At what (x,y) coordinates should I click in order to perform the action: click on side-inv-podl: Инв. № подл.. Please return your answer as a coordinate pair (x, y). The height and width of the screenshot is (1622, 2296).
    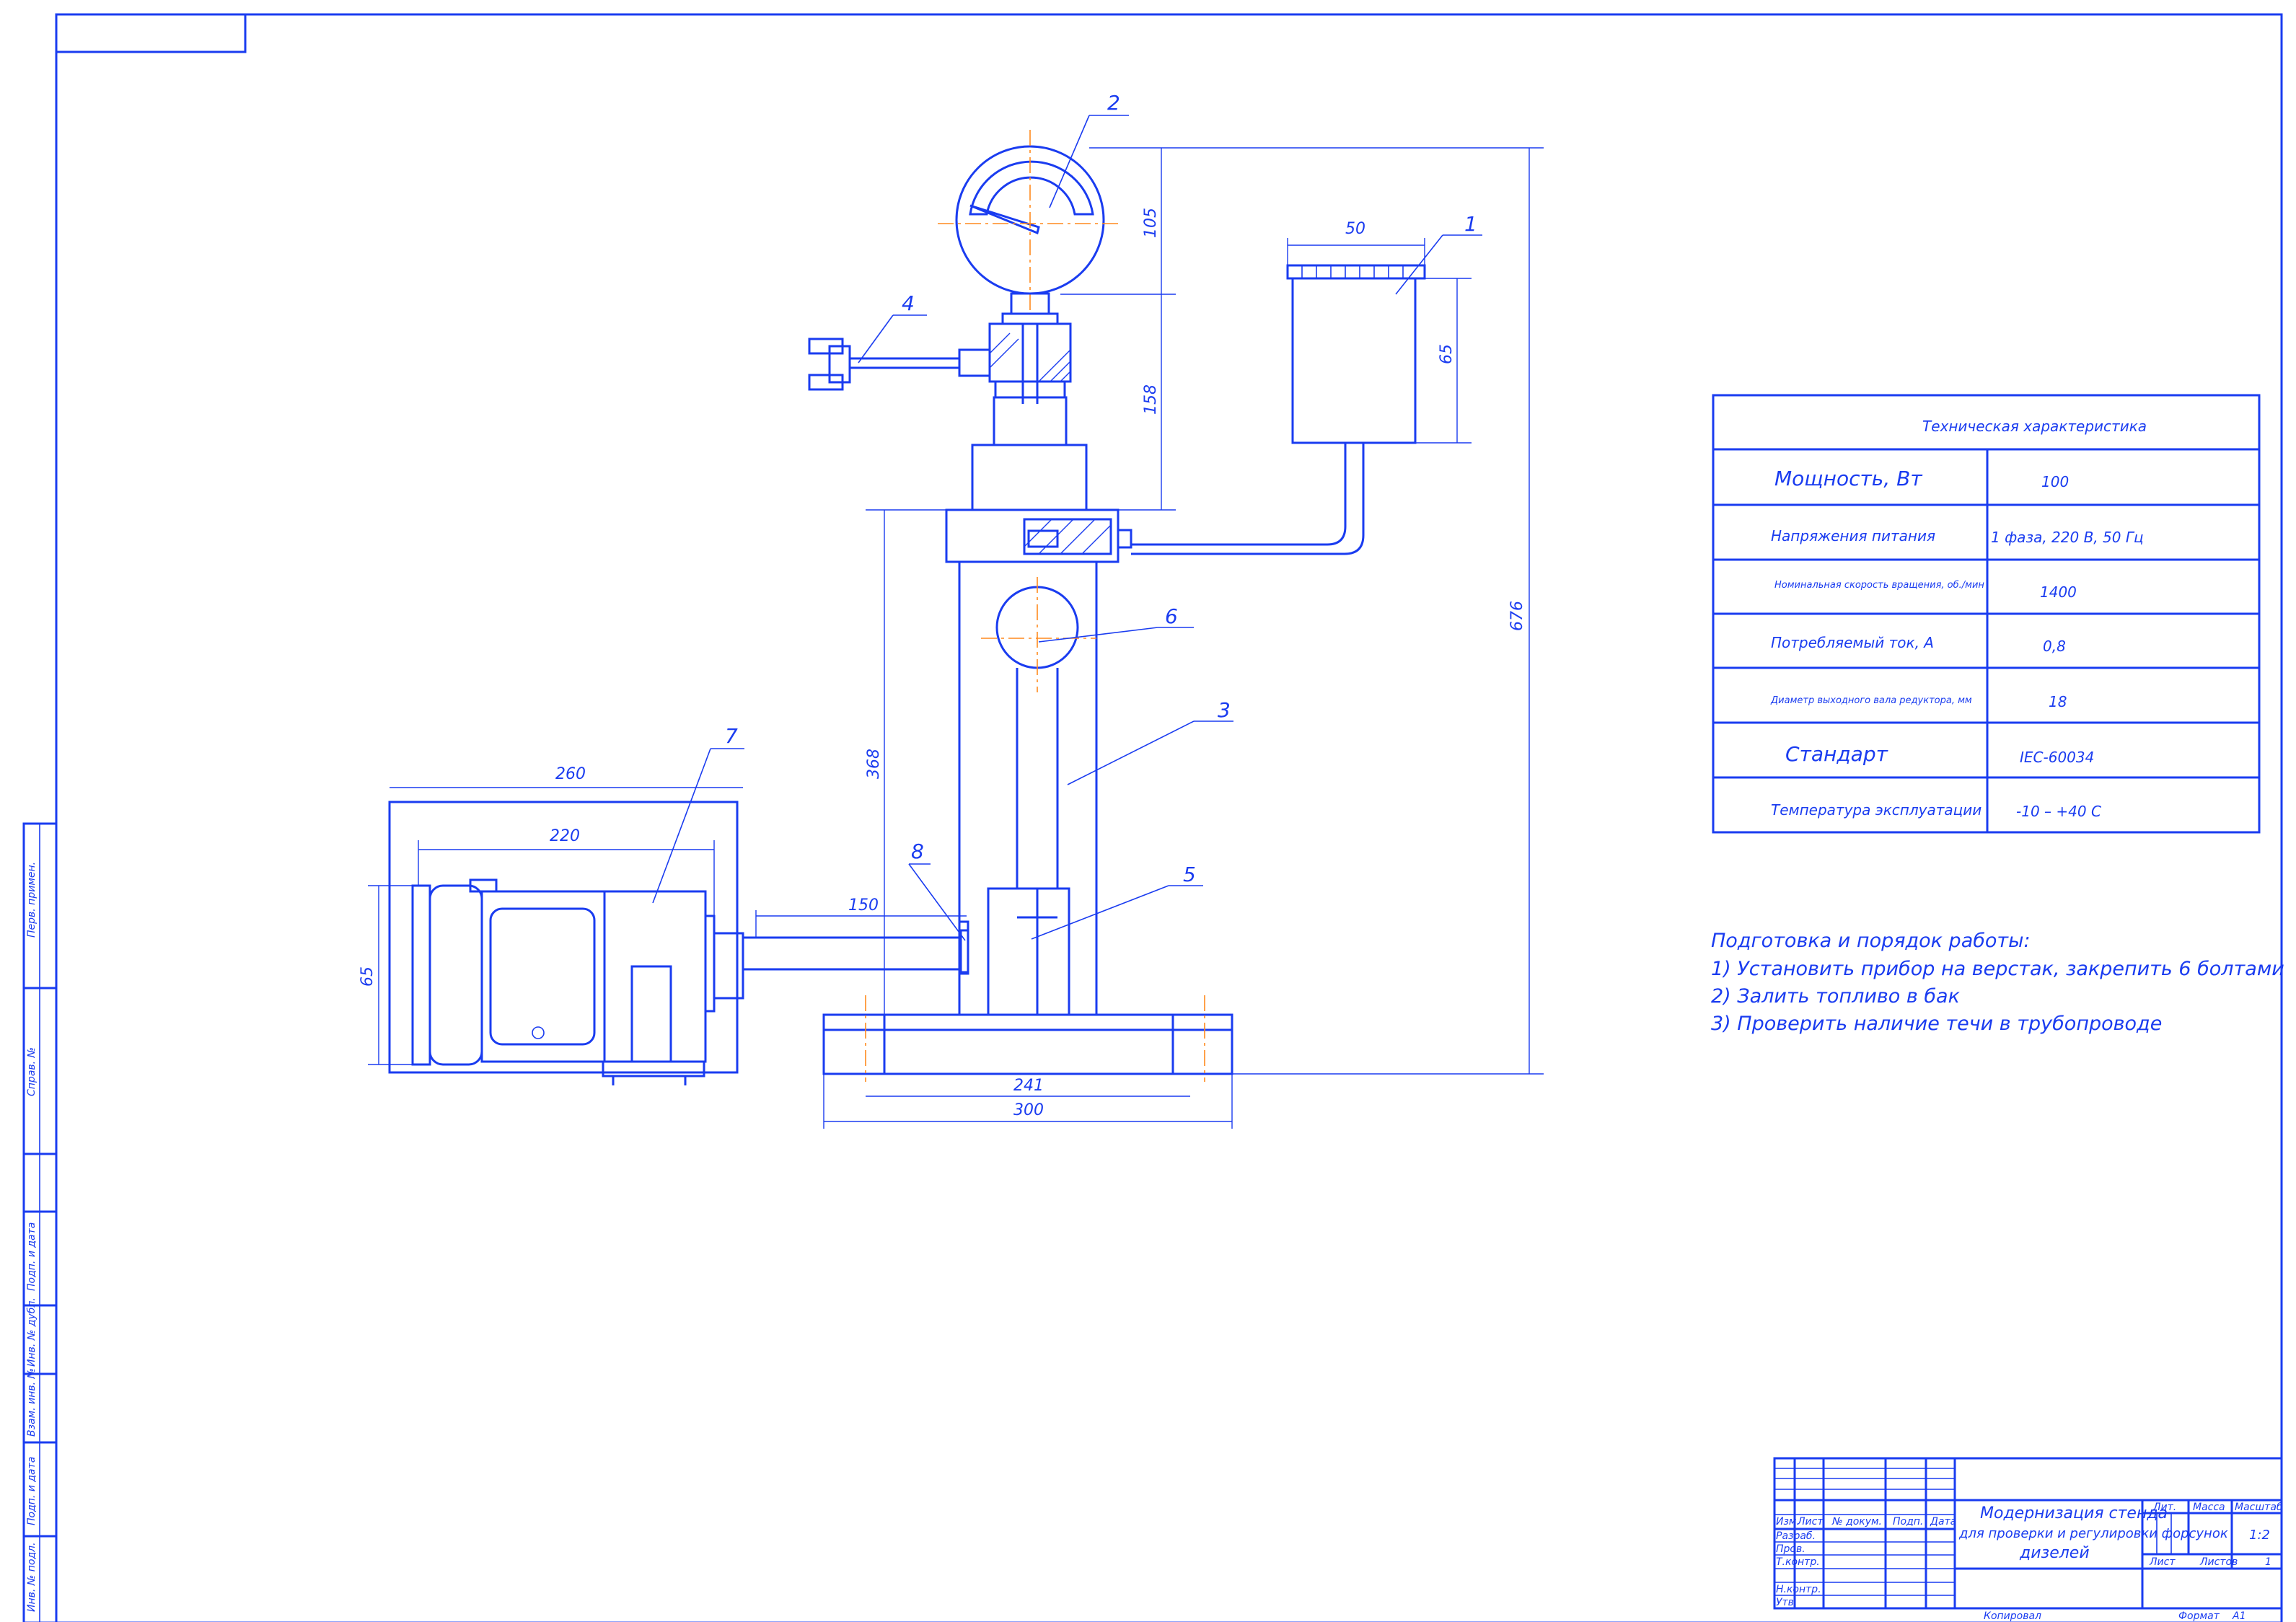
    Looking at the image, I should click on (32, 1577).